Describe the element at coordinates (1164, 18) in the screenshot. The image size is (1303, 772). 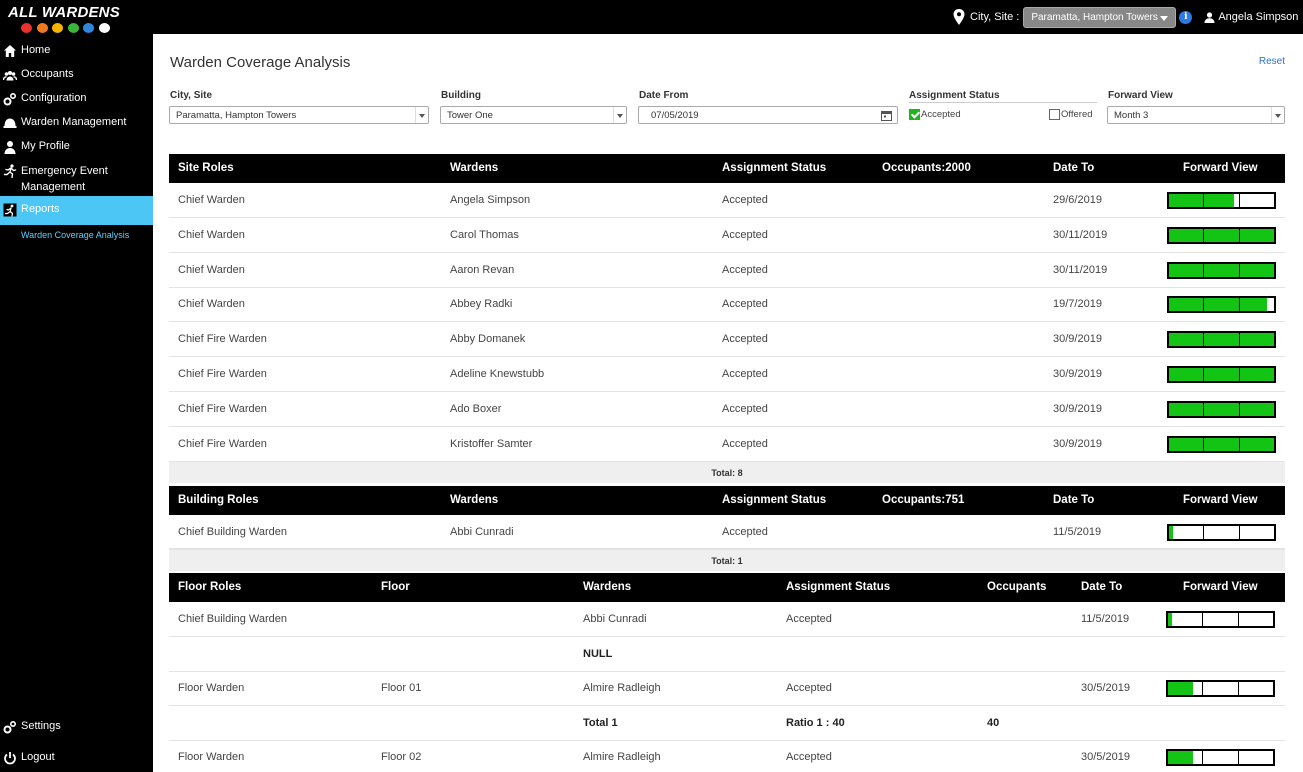
I see `caret-down-icon` at that location.